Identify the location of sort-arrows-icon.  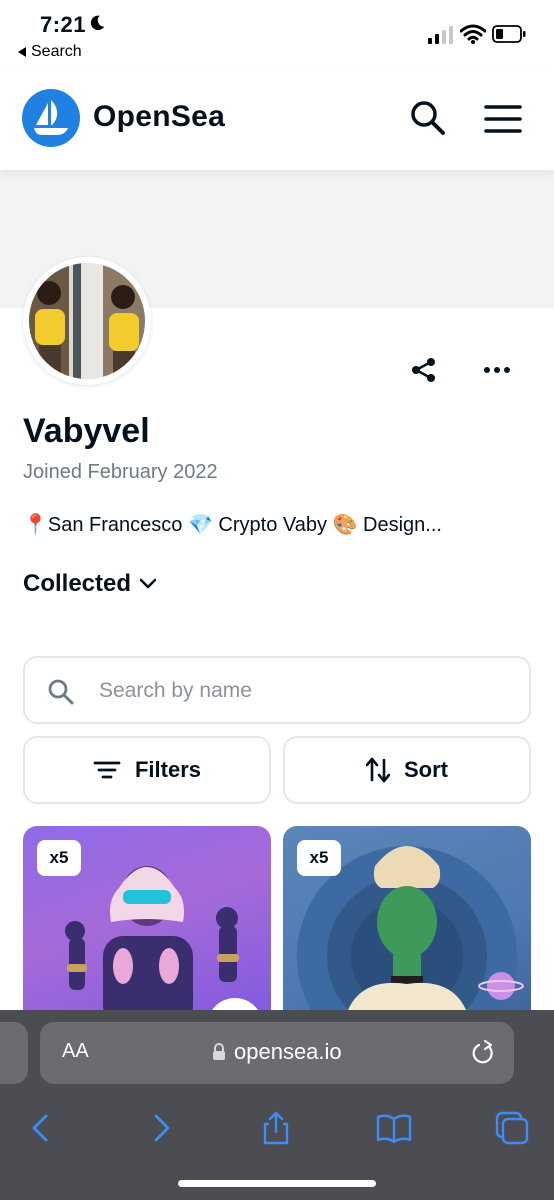
(378, 770).